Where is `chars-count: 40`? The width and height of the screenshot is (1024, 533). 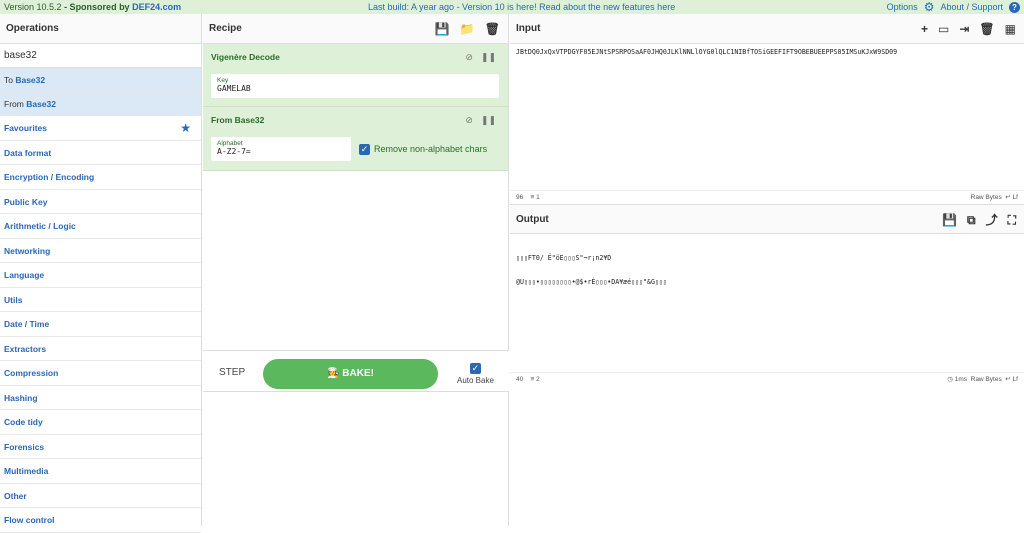
chars-count: 40 is located at coordinates (520, 379).